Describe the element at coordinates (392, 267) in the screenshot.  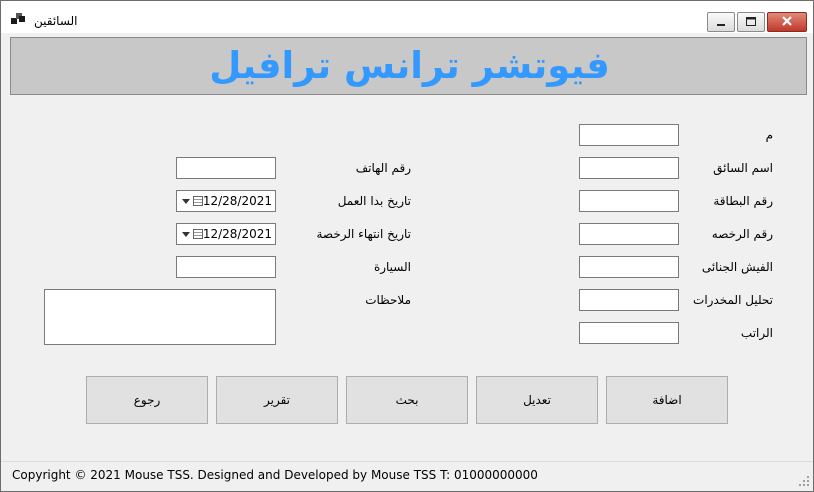
I see `car-label: السيارة` at that location.